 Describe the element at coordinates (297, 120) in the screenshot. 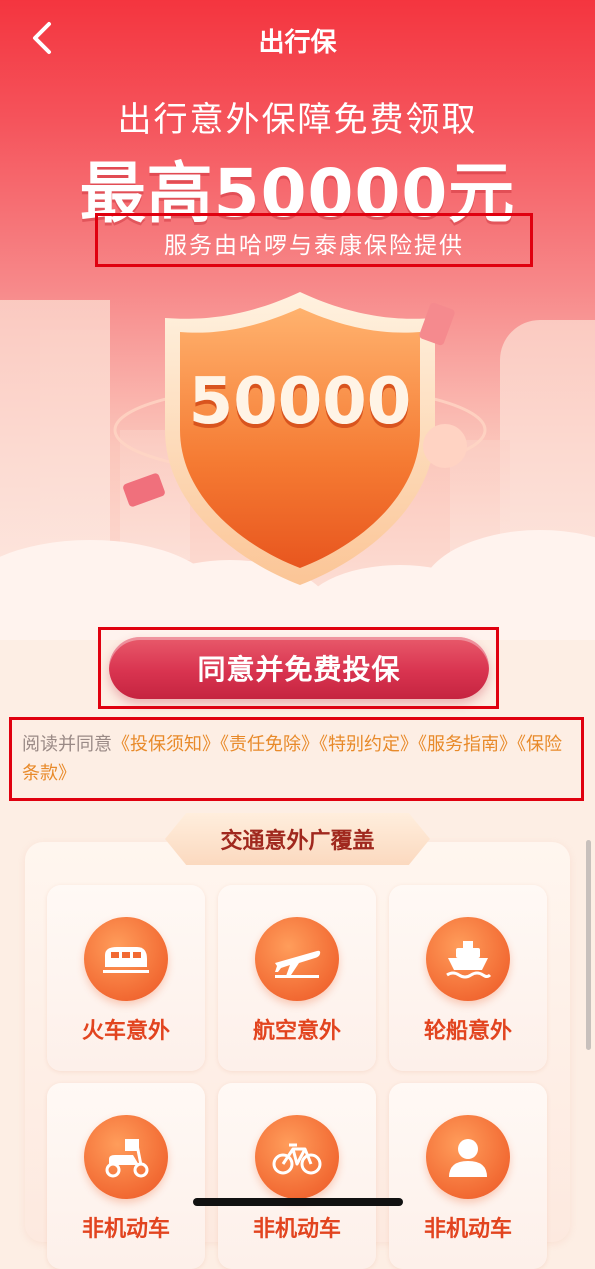

I see `hero-headline: 出行意外保障免费领取` at that location.